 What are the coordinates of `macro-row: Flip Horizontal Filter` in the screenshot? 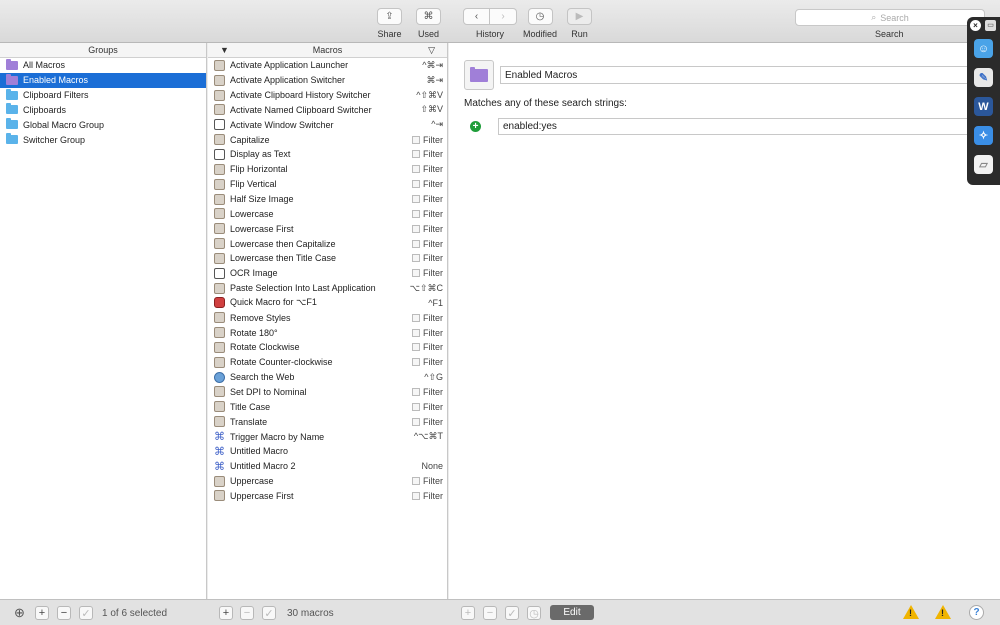 It's located at (327, 169).